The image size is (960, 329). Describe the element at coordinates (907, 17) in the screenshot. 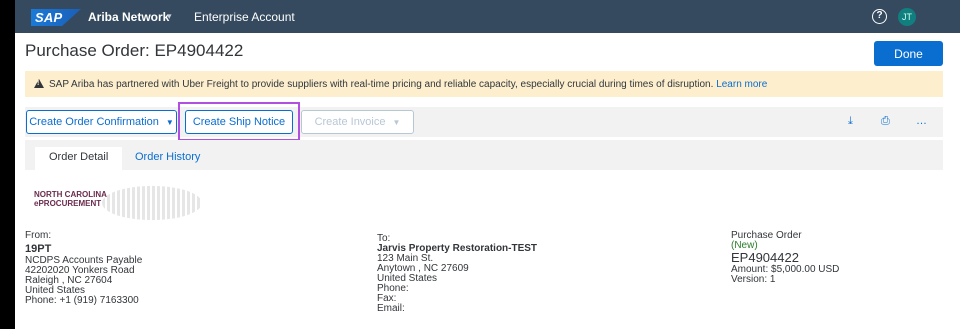

I see `avatar: JT` at that location.